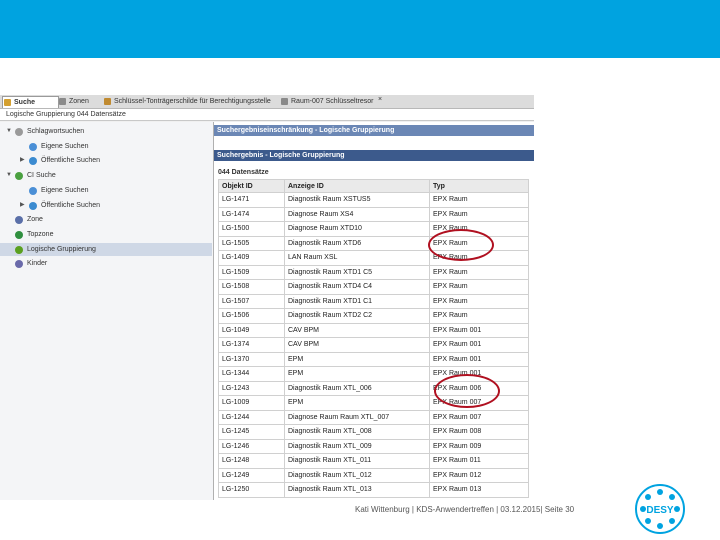 This screenshot has height=540, width=720. Describe the element at coordinates (479, 417) in the screenshot. I see `table-cell: EPX Raum 007` at that location.